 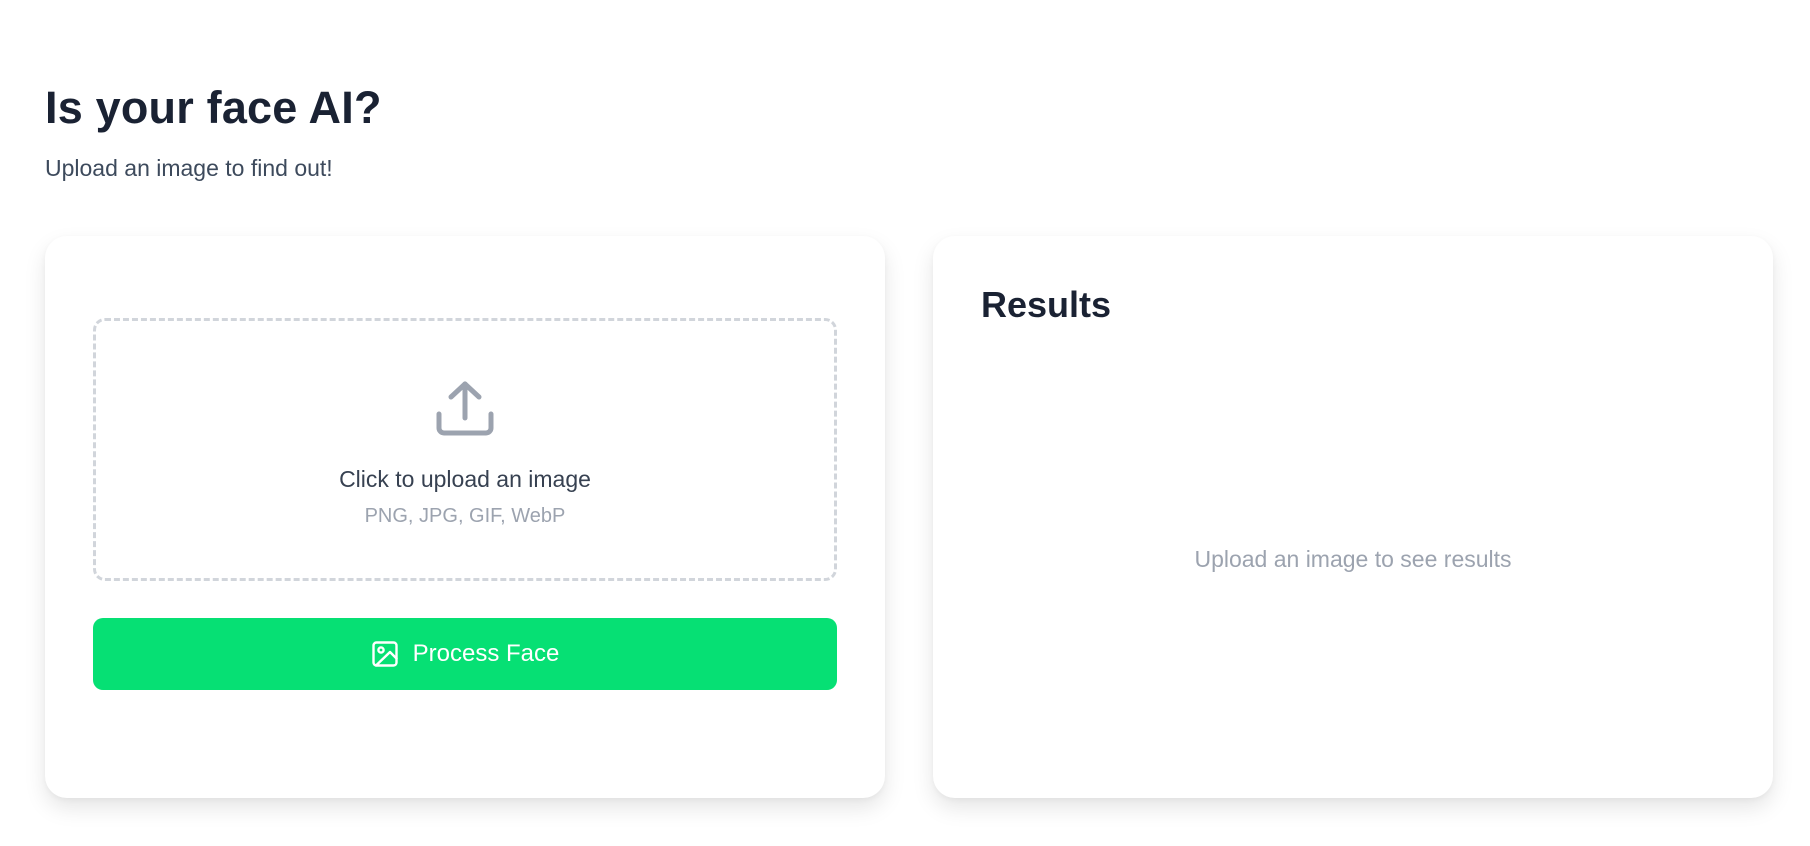 I want to click on process-face-button: Process Face, so click(x=465, y=654).